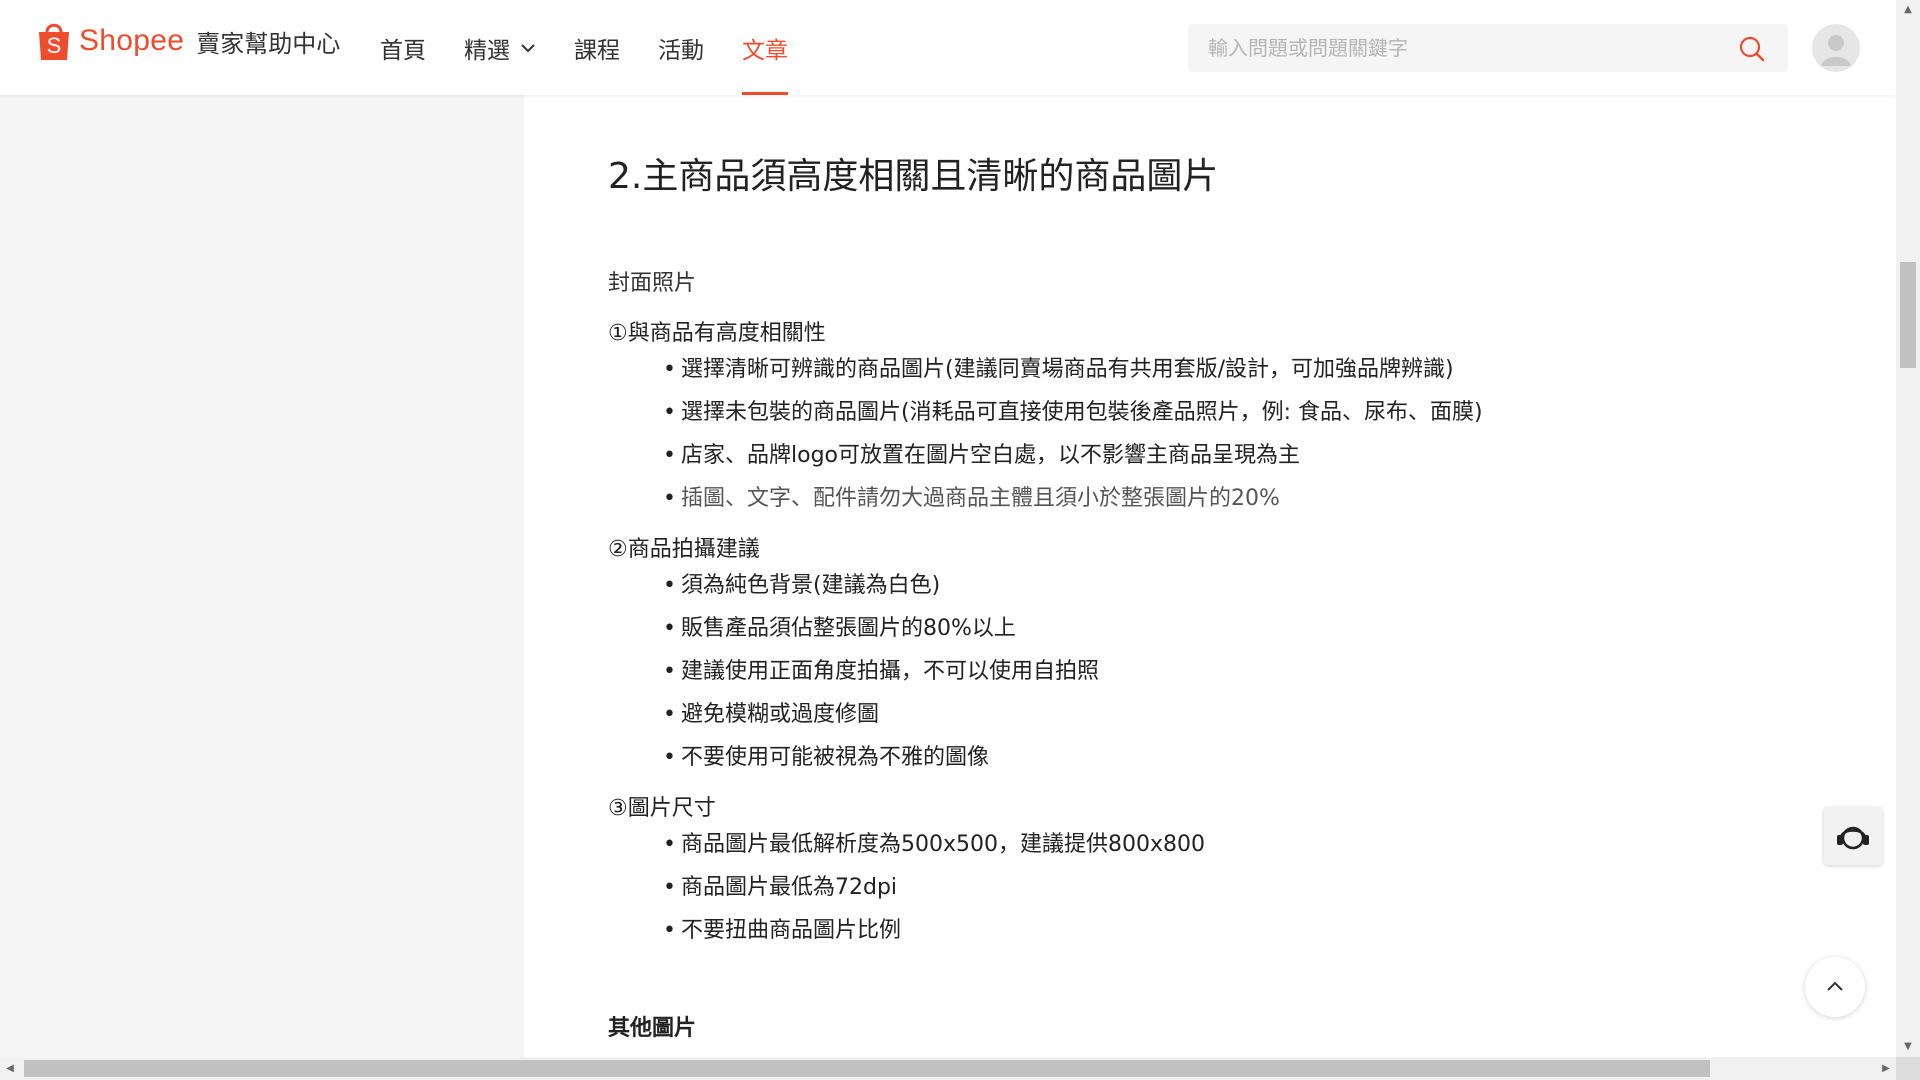 This screenshot has height=1080, width=1920. I want to click on horizontal-scrollbar: ◀ ▶, so click(948, 1068).